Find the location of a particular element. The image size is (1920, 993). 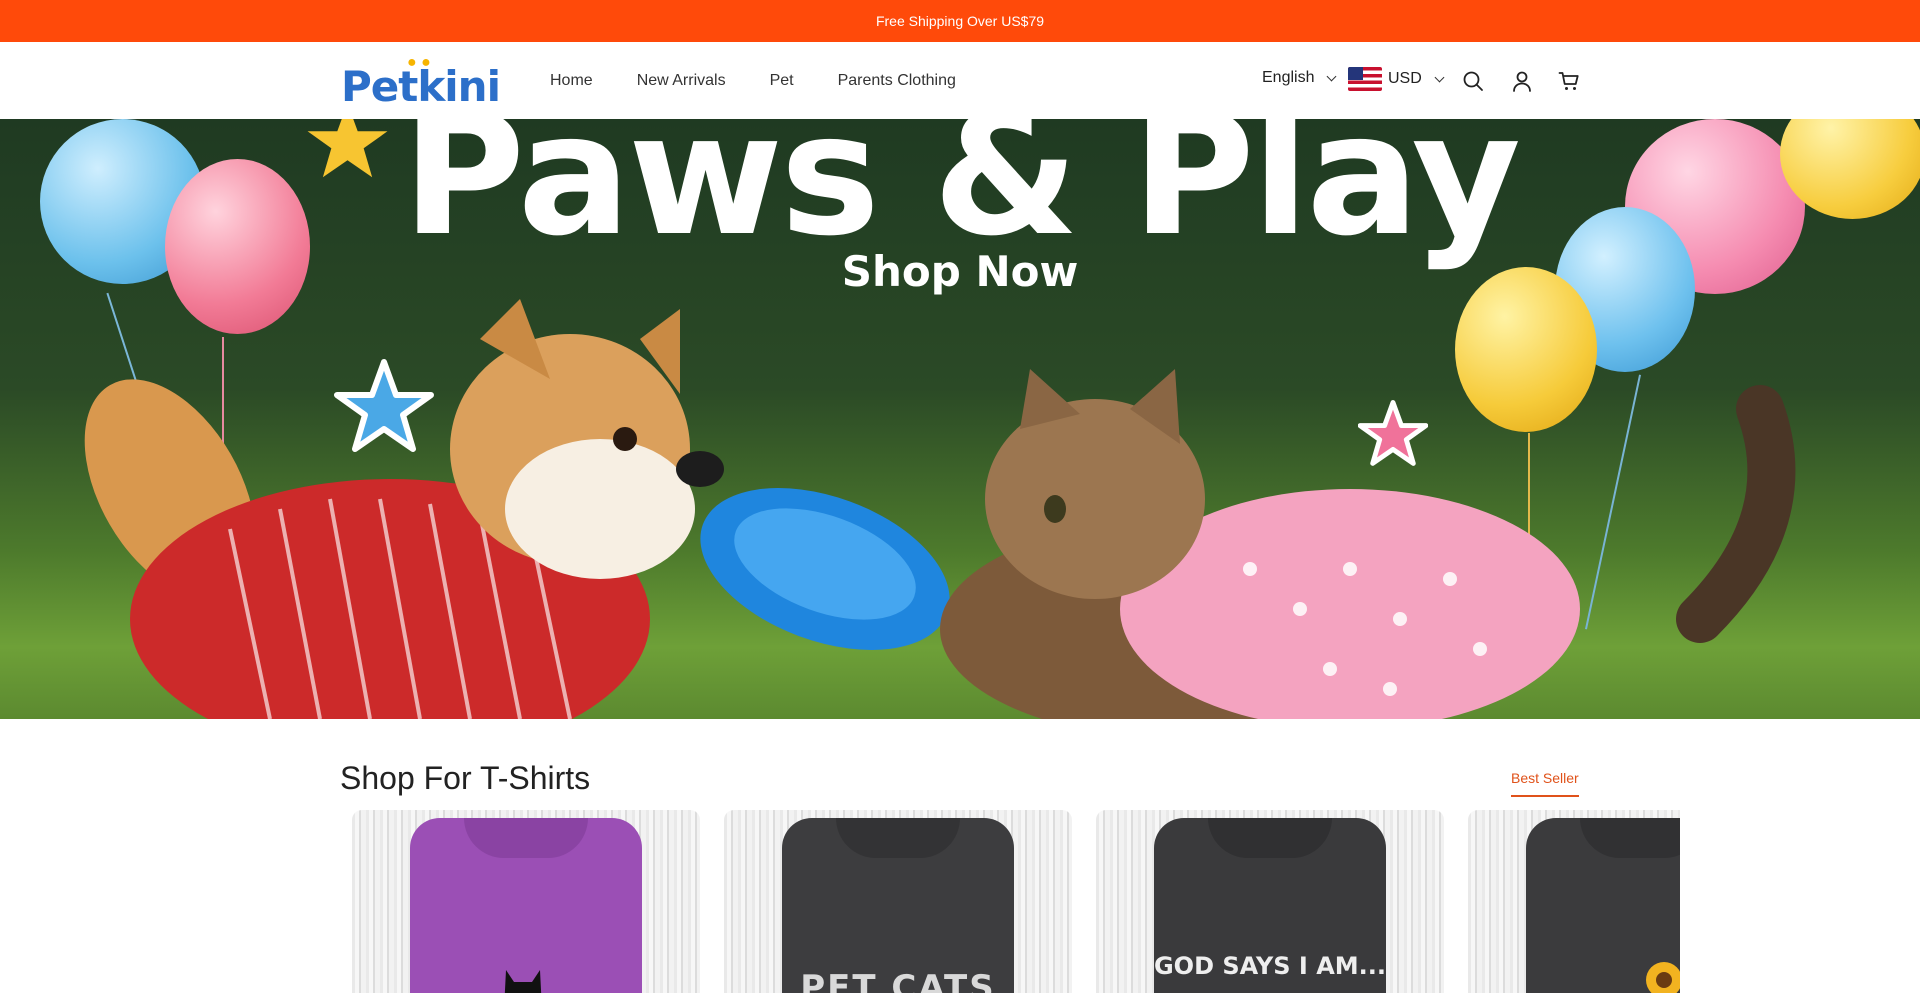

sunflower-print-icon is located at coordinates (1663, 977).